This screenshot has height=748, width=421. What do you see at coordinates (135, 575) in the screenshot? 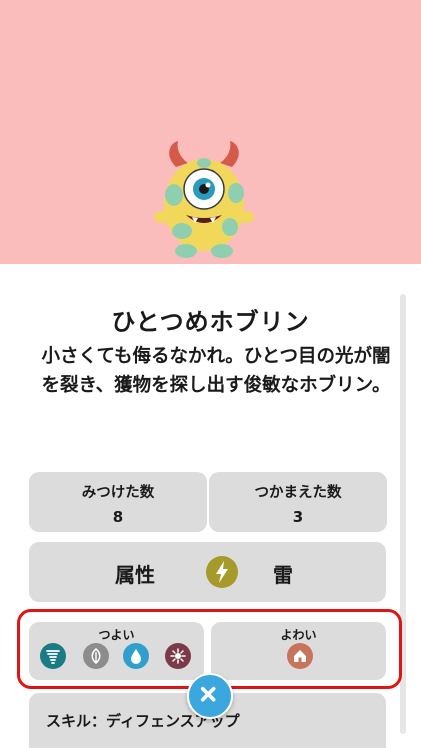
I see `attribute-label: 属性` at bounding box center [135, 575].